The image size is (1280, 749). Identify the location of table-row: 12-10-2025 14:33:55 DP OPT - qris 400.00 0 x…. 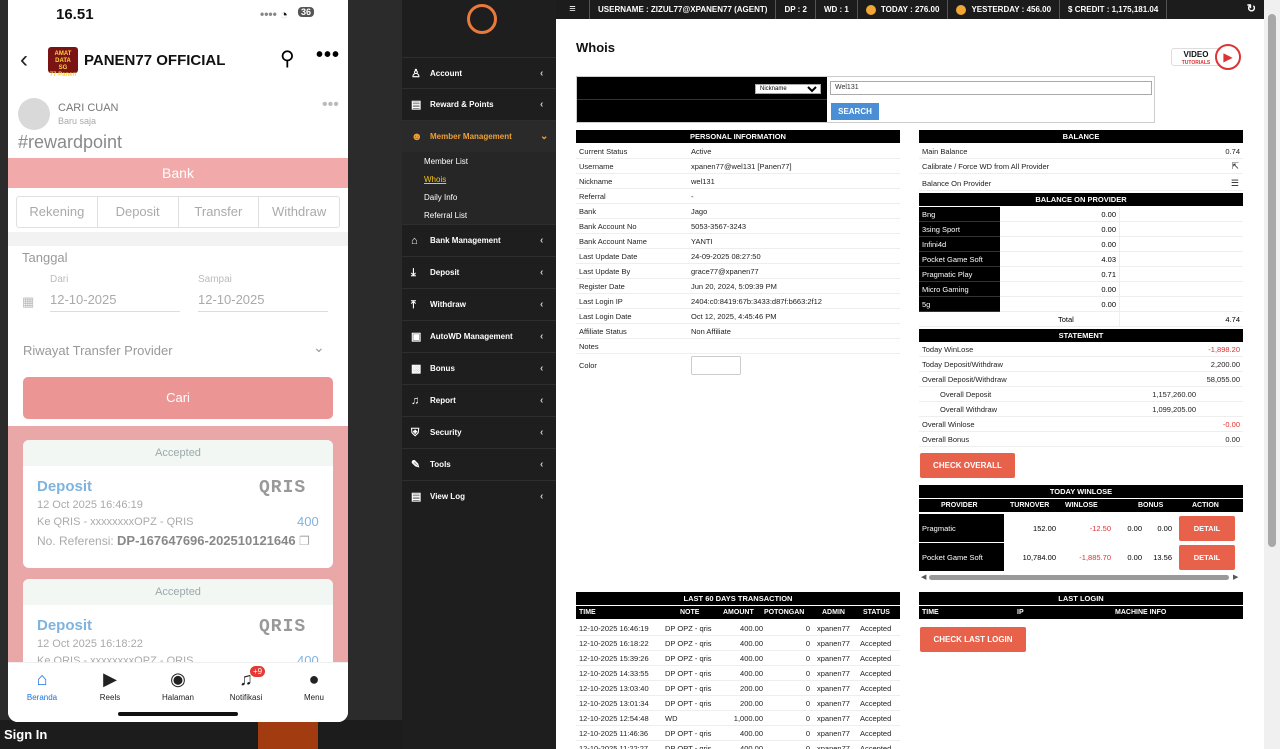
(738, 673).